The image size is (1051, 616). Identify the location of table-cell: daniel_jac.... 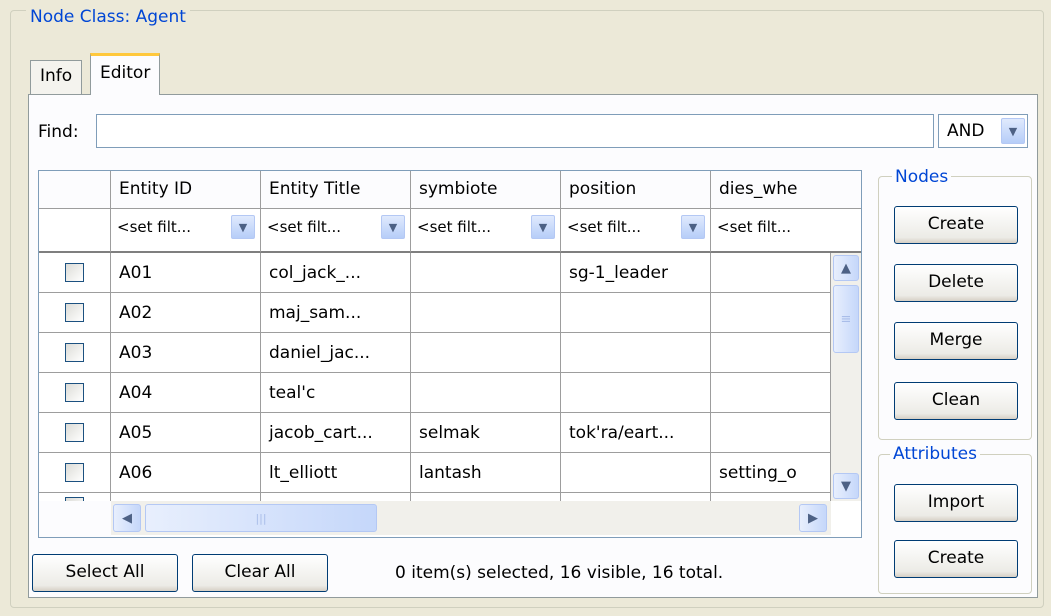
(336, 353).